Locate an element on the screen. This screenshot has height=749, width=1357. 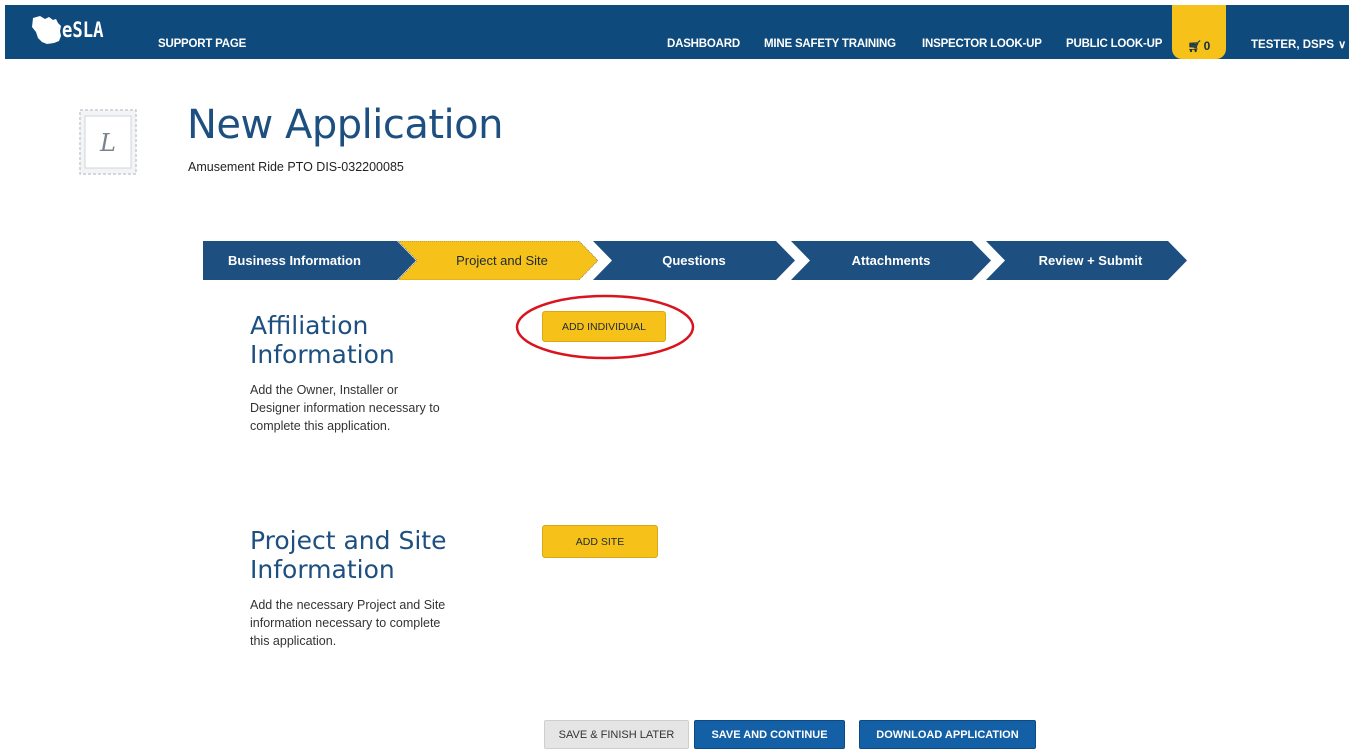
step-label: Business Information is located at coordinates (294, 260).